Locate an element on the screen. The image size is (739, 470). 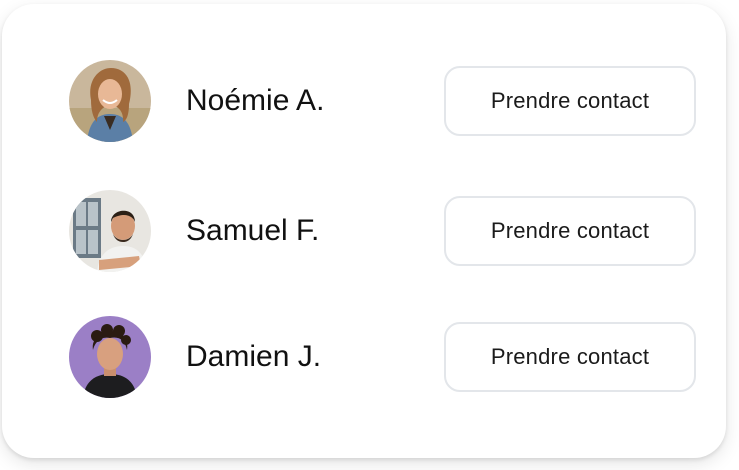
avatar-photo-samuel is located at coordinates (110, 231).